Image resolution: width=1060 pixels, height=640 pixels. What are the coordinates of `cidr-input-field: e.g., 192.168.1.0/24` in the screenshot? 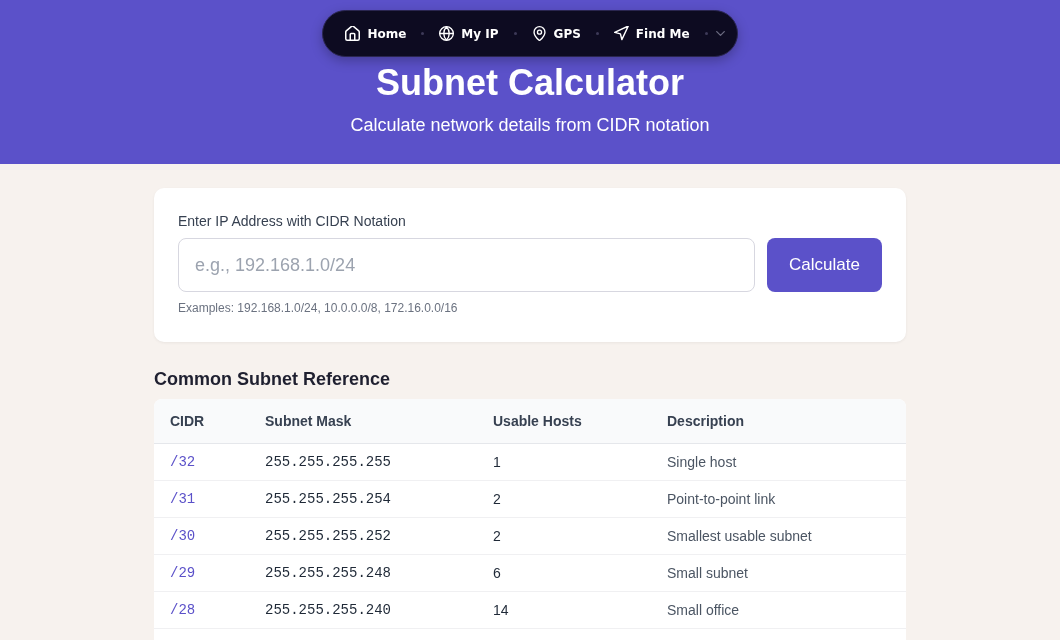 It's located at (466, 265).